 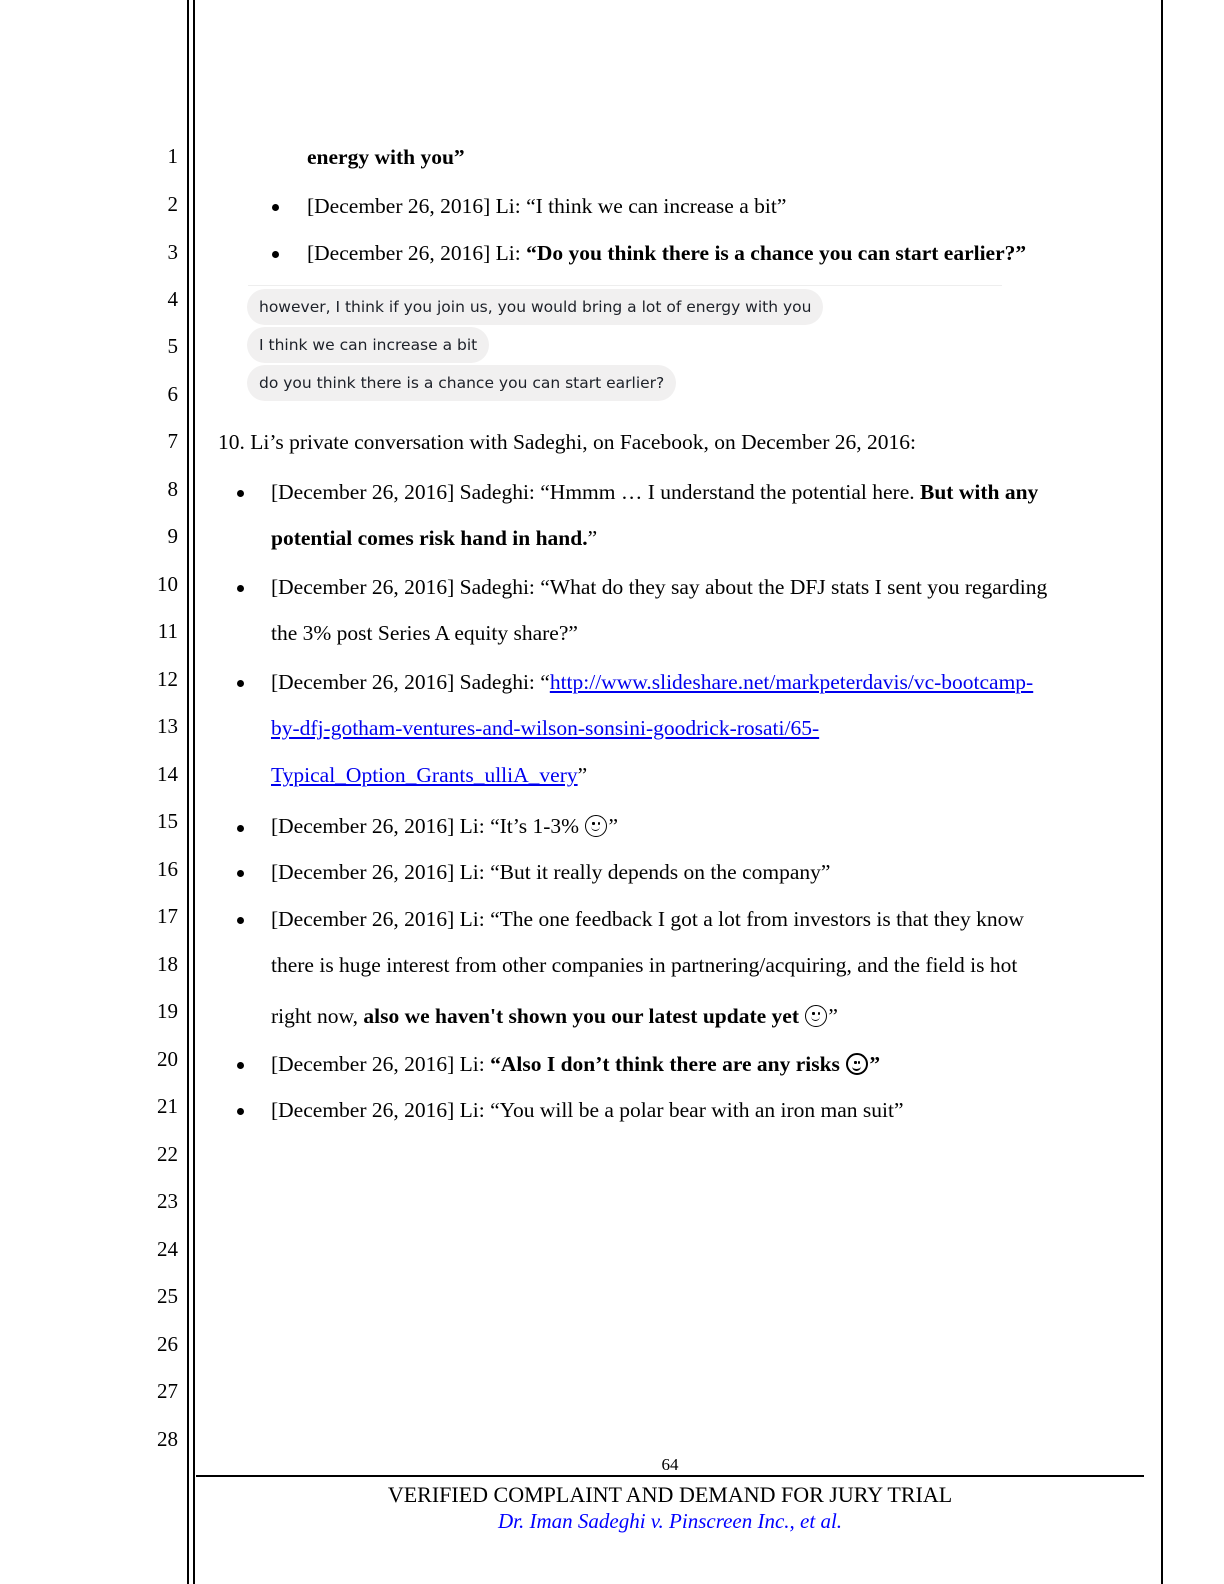 What do you see at coordinates (167, 869) in the screenshot?
I see `line-number: 16` at bounding box center [167, 869].